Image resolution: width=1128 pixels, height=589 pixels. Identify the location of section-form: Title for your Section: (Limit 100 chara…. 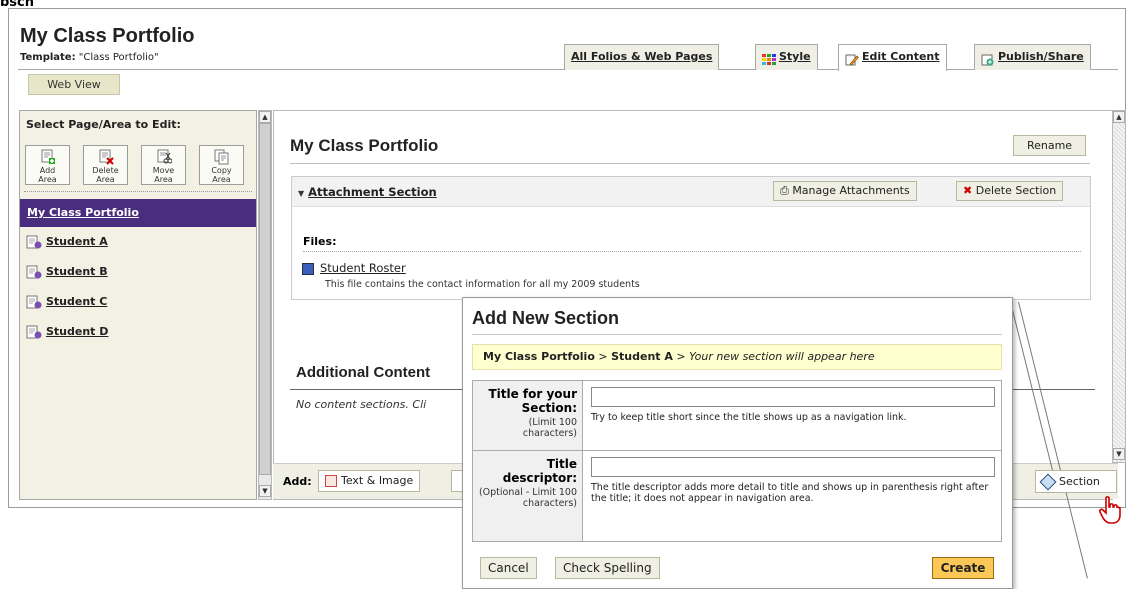
(737, 461).